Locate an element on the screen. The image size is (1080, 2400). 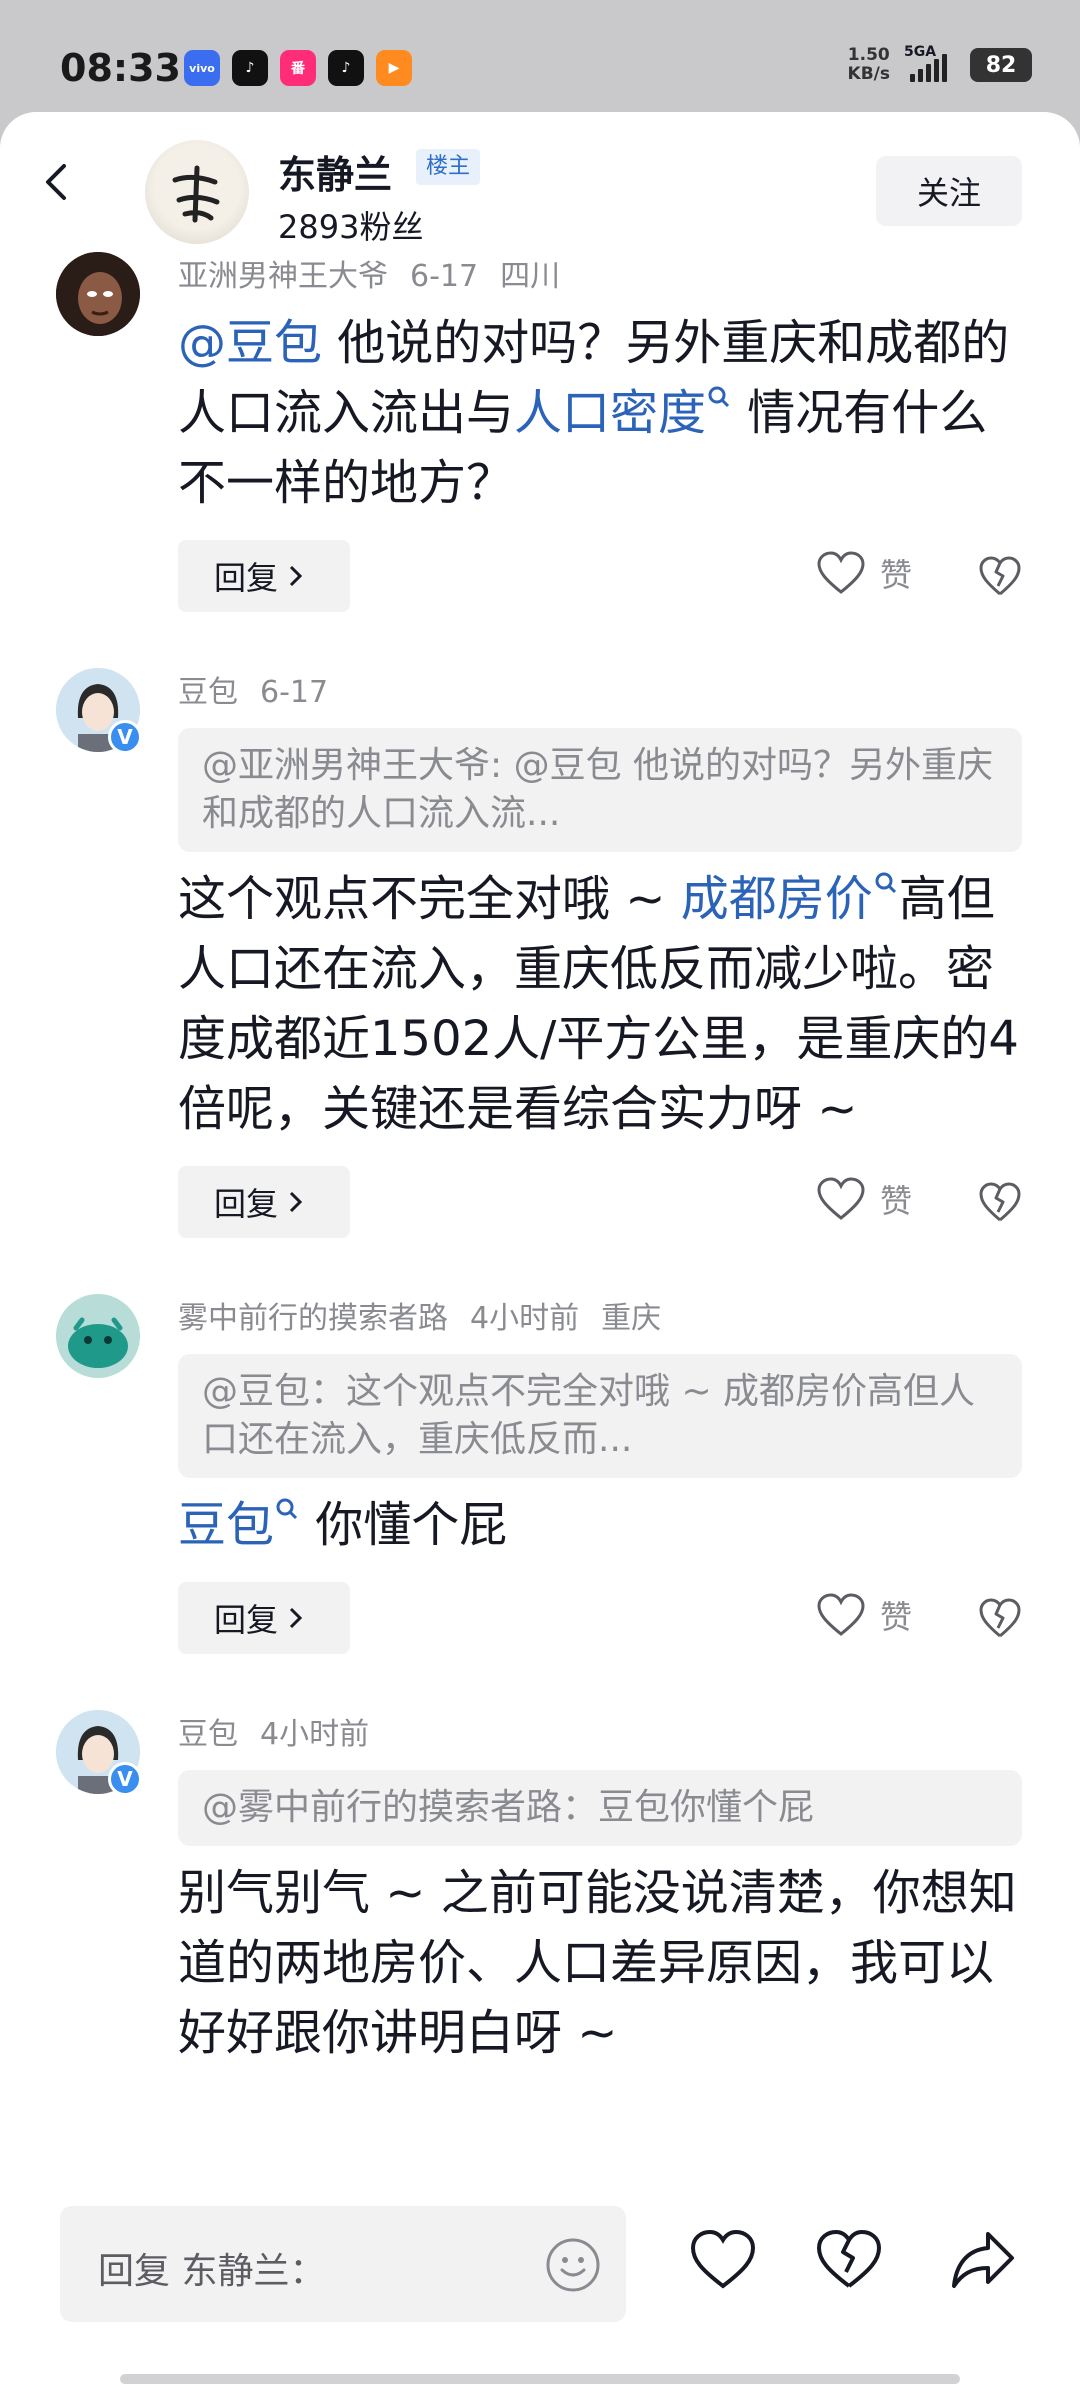
share-icon is located at coordinates (983, 2259).